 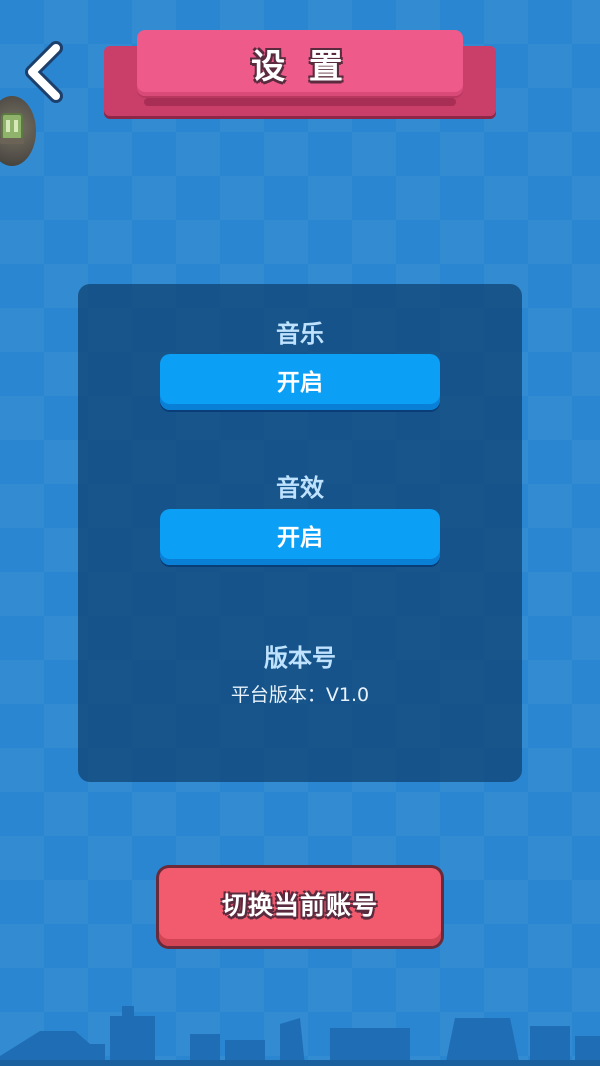 What do you see at coordinates (300, 695) in the screenshot?
I see `version-value: 平台版本：V1.0` at bounding box center [300, 695].